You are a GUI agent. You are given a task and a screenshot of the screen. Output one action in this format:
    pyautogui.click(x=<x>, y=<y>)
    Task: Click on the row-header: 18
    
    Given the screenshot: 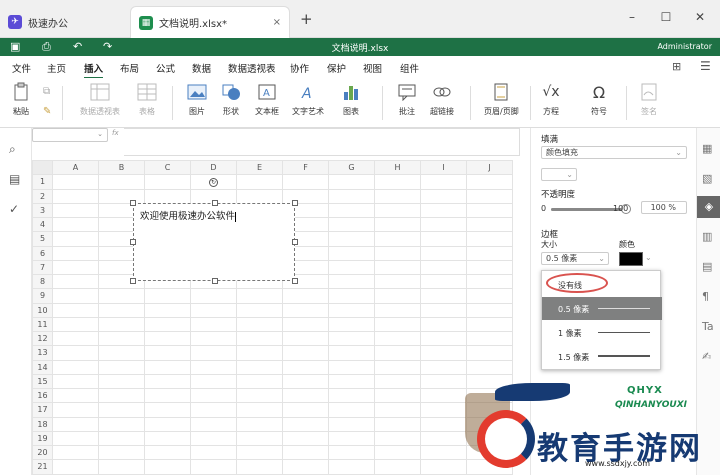 What is the action you would take?
    pyautogui.click(x=42, y=424)
    